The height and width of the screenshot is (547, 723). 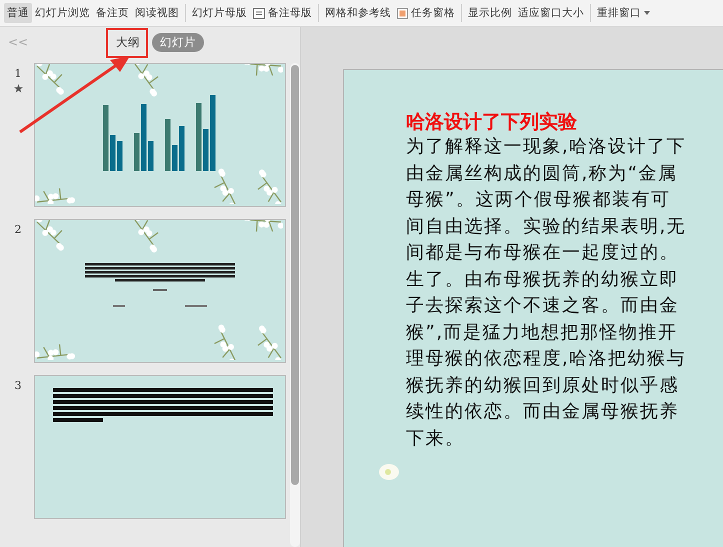 What do you see at coordinates (259, 13) in the screenshot?
I see `notes-icon` at bounding box center [259, 13].